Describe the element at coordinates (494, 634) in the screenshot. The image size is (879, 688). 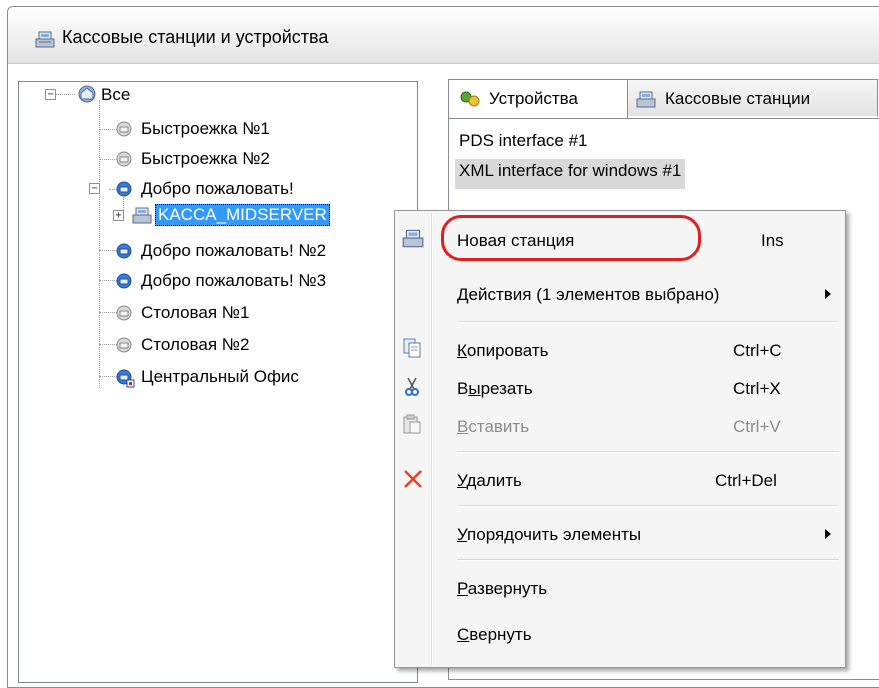
I see `menu-item-label: Свернуть` at that location.